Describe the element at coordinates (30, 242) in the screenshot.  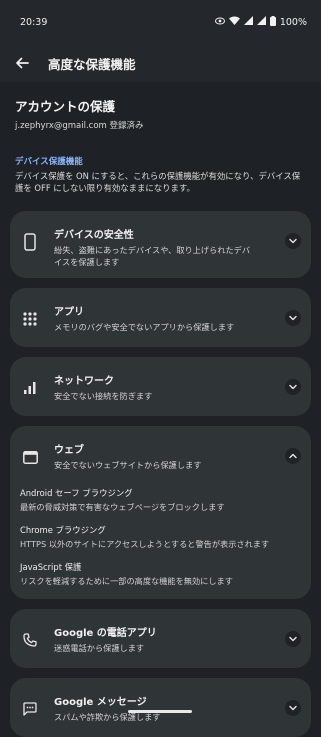
I see `phone-device-icon` at that location.